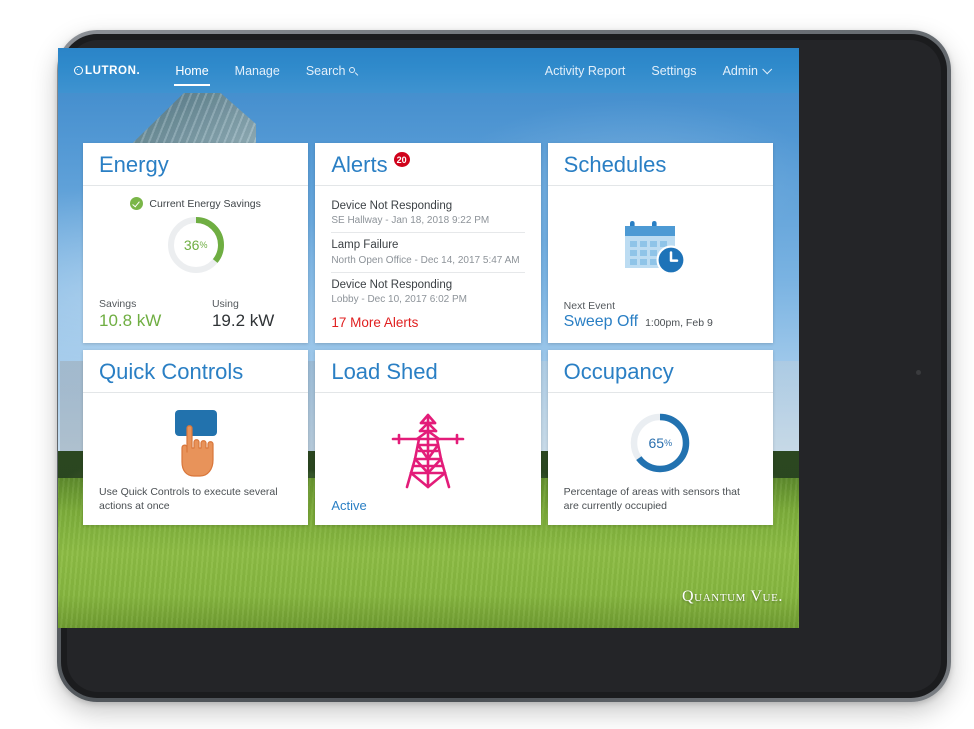 The image size is (974, 729). I want to click on nav-item-manage-label: Manage, so click(257, 70).